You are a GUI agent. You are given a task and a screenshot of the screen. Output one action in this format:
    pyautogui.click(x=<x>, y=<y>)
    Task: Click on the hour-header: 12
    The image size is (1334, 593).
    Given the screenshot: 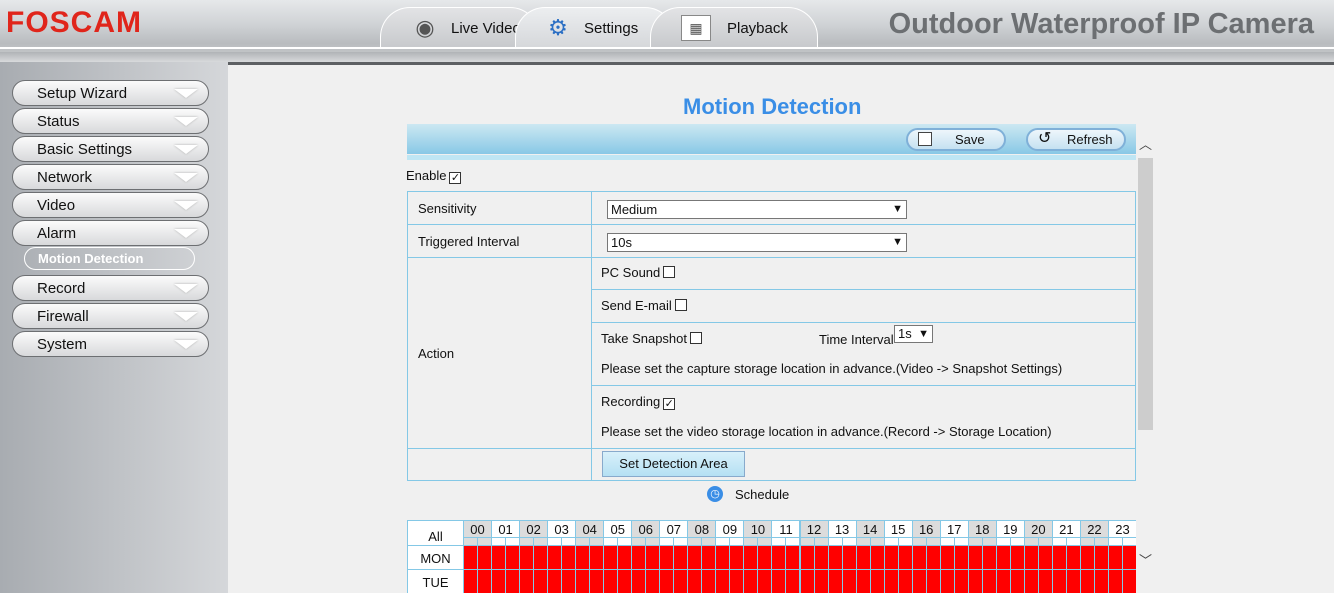 What is the action you would take?
    pyautogui.click(x=814, y=529)
    